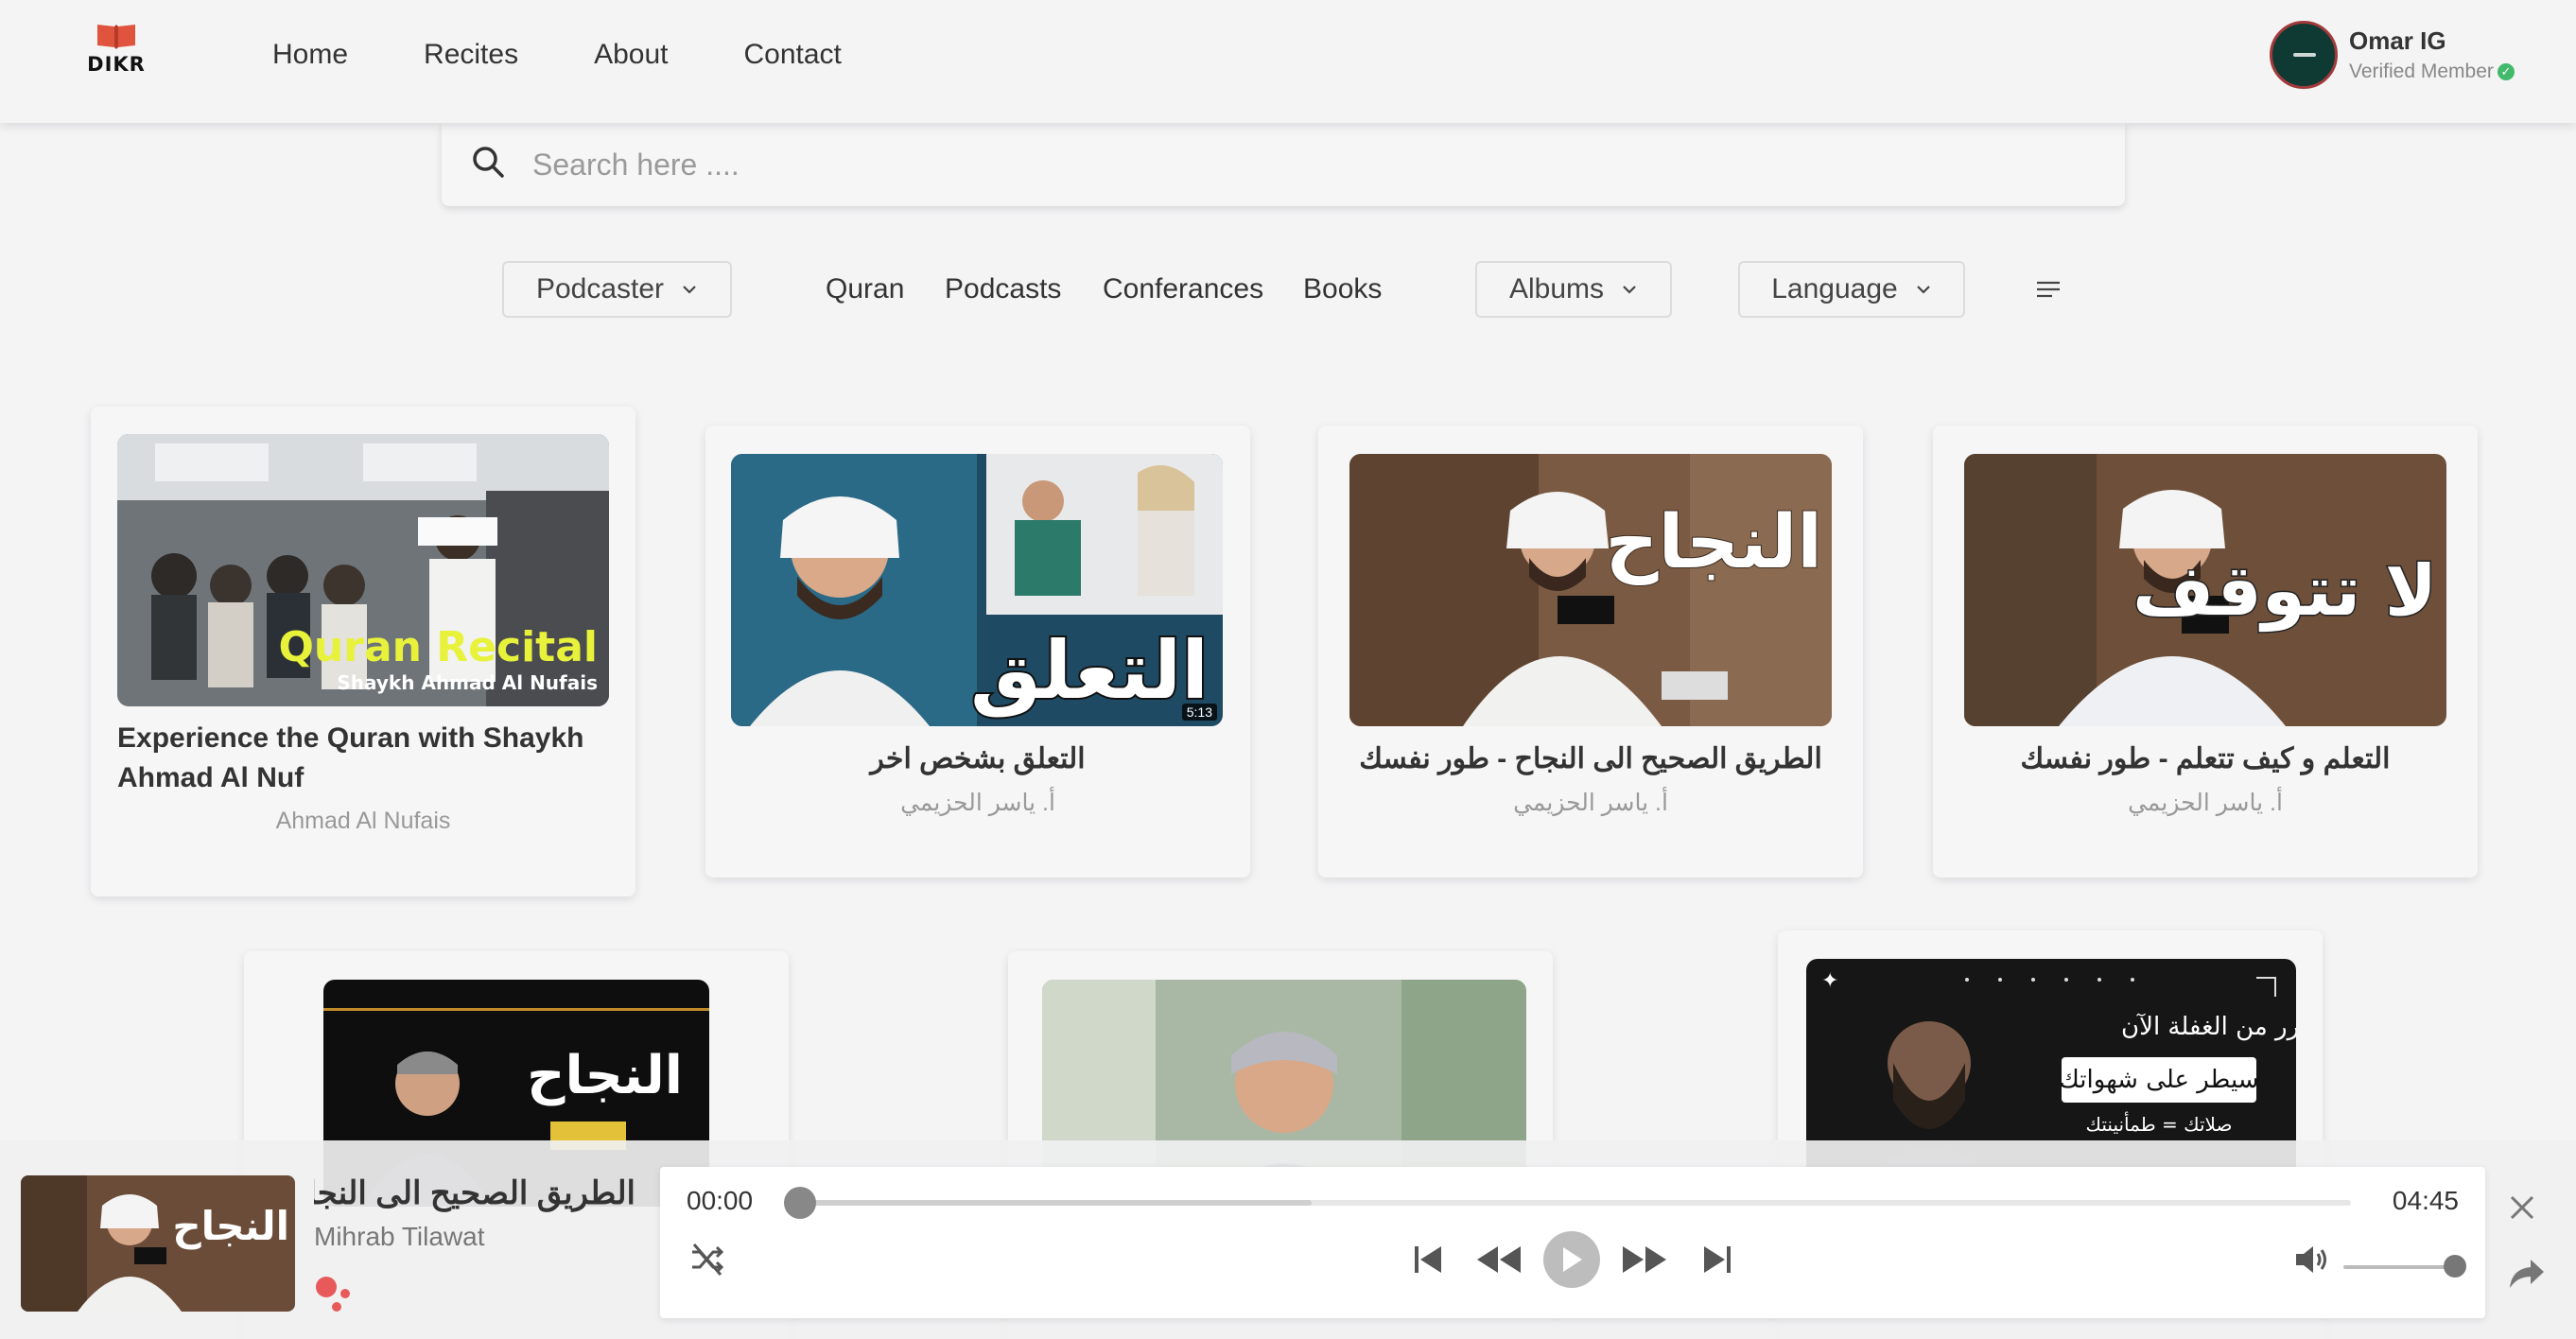 The image size is (2576, 1339). I want to click on thumb-line-2: سيطر على شهواتك, so click(2158, 1080).